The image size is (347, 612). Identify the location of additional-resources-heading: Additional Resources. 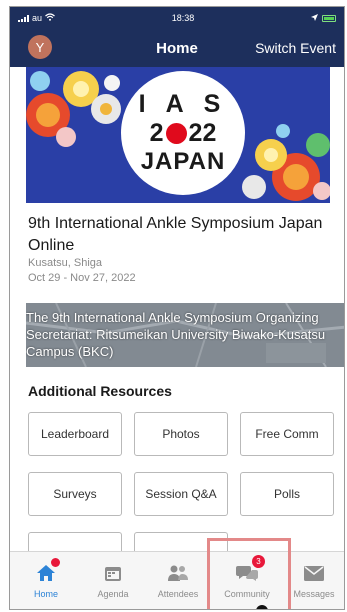
(100, 391).